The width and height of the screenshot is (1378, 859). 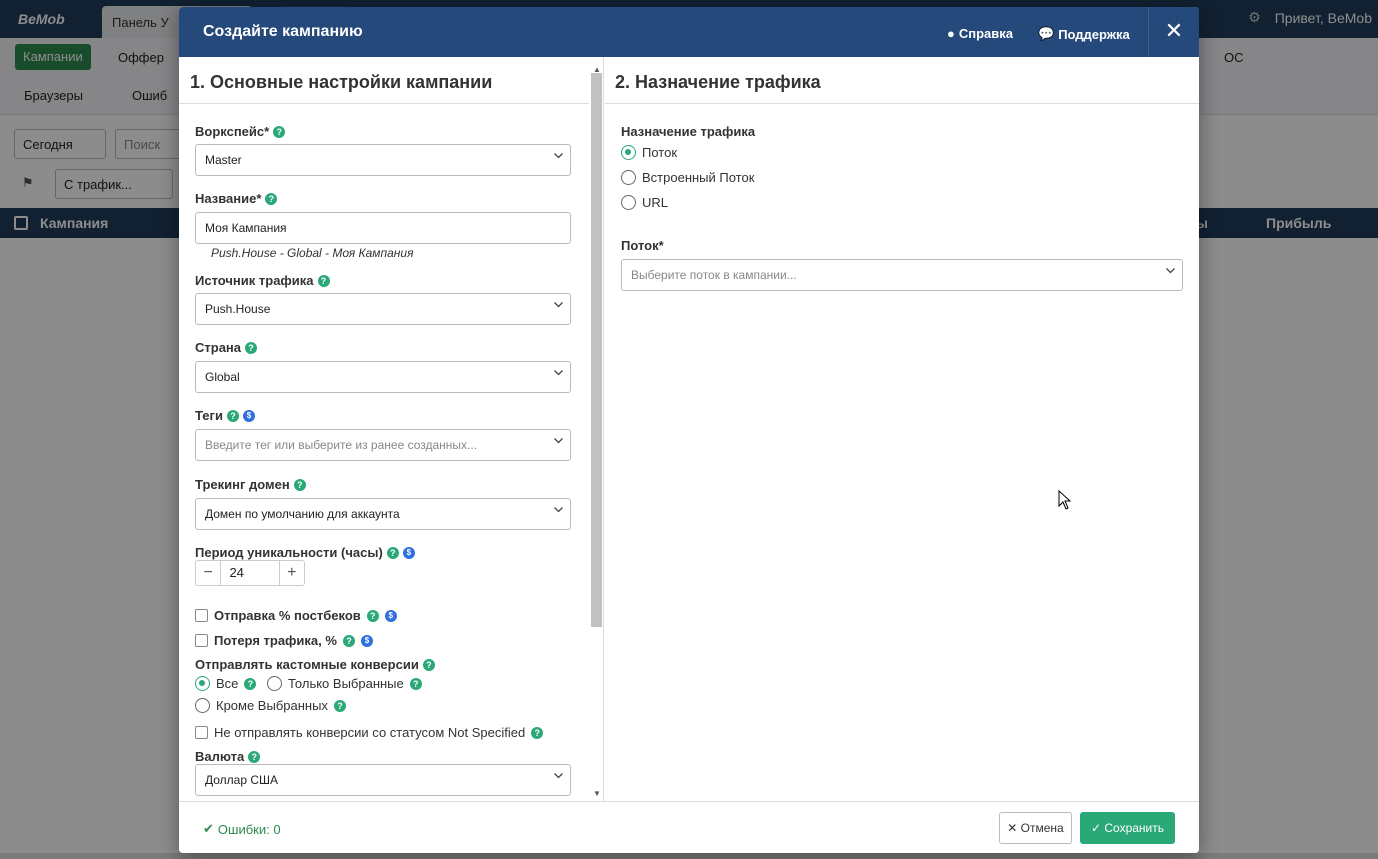 What do you see at coordinates (208, 573) in the screenshot?
I see `decrement-button: −` at bounding box center [208, 573].